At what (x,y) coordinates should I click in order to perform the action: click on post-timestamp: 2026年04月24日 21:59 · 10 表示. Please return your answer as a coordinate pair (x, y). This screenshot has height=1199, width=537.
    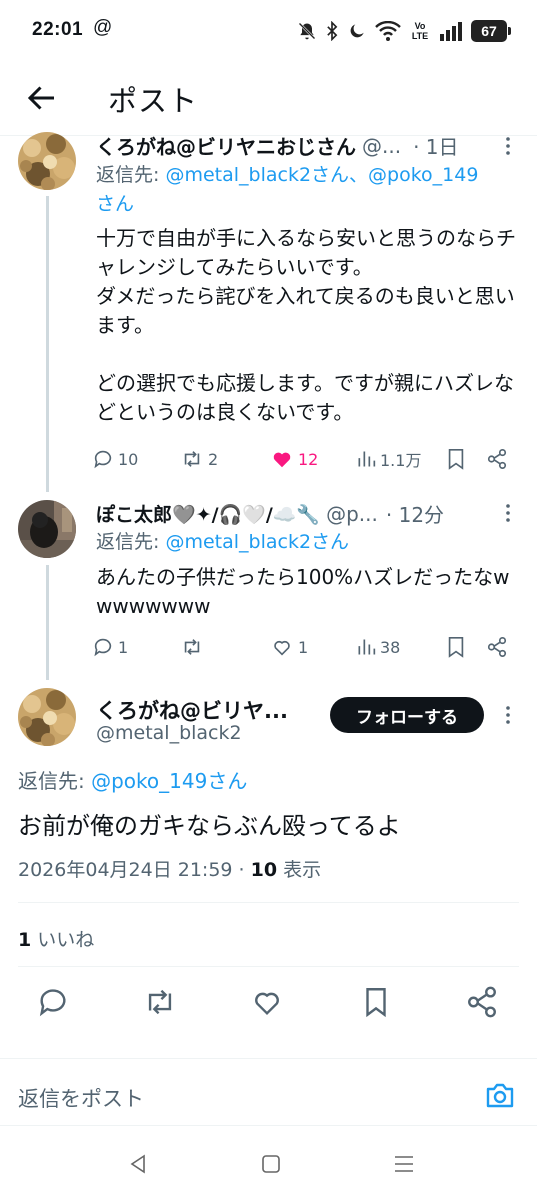
    Looking at the image, I should click on (169, 868).